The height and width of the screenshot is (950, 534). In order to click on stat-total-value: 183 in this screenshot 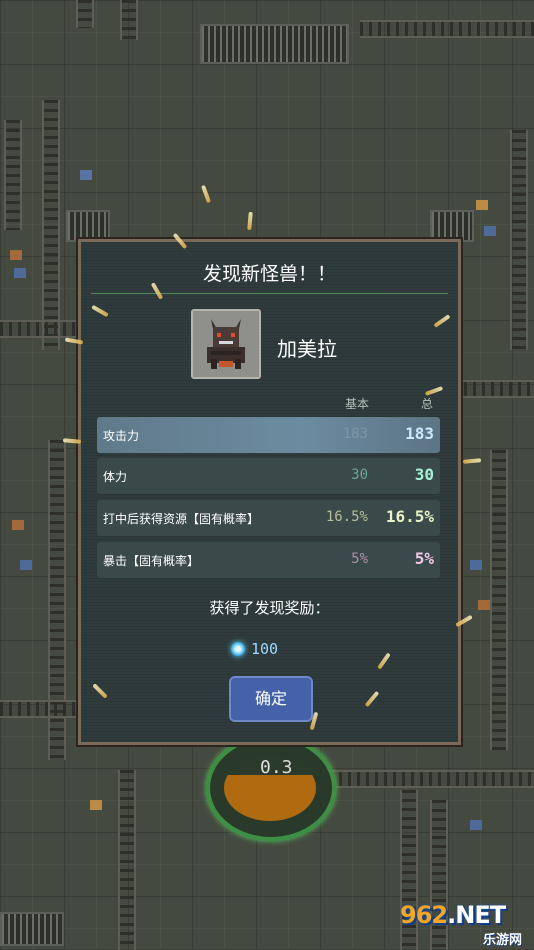, I will do `click(419, 433)`.